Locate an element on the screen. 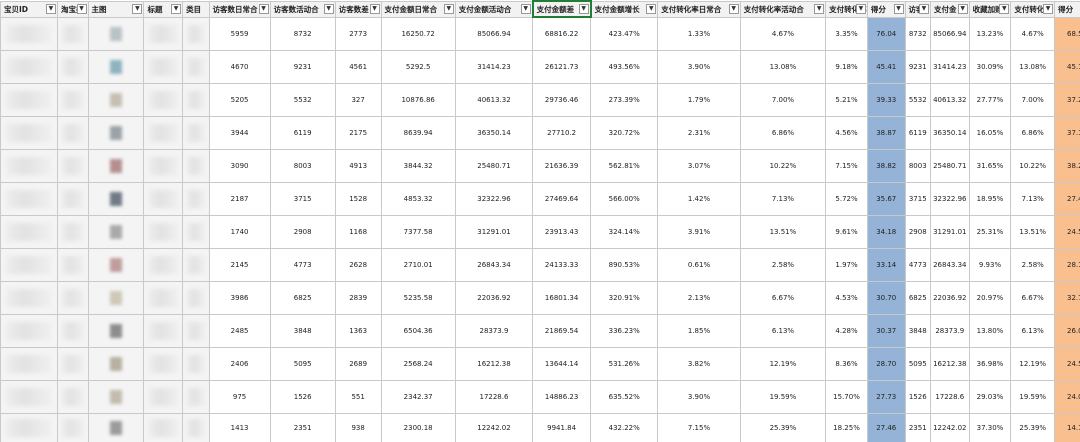 This screenshot has height=442, width=1080. cr-diff-cell: 4.28% is located at coordinates (846, 331).